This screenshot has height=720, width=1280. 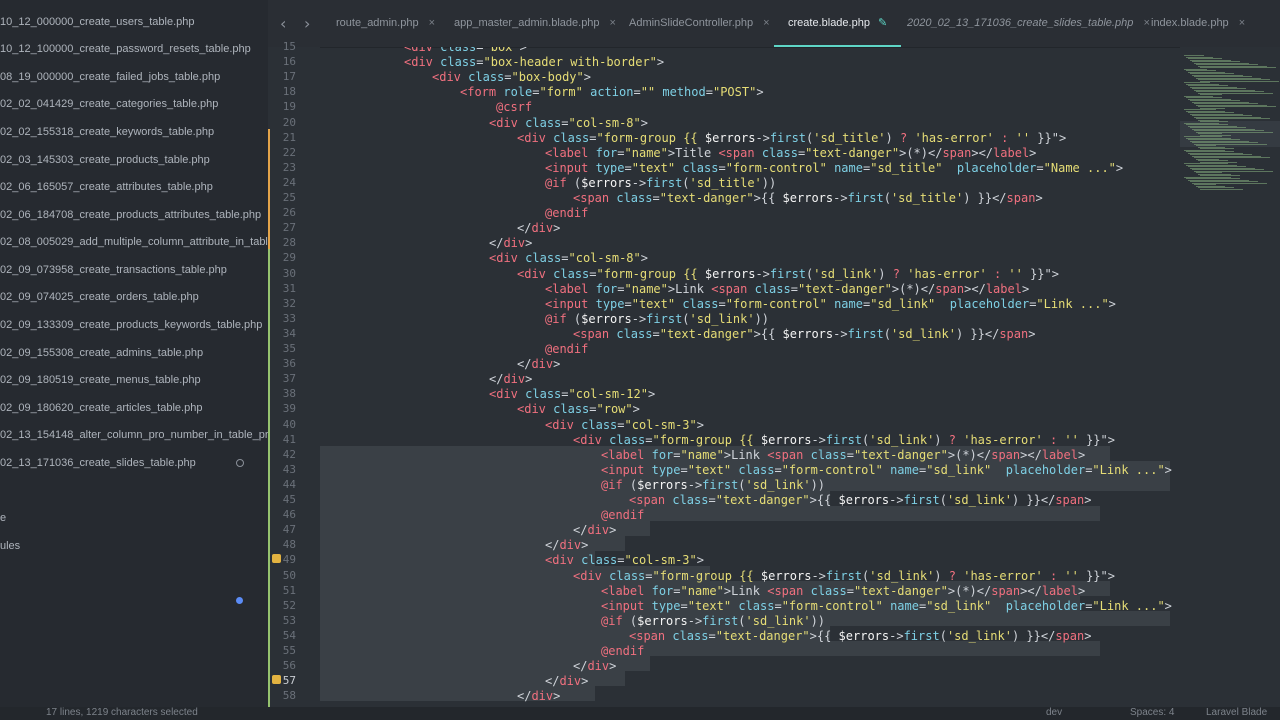 What do you see at coordinates (289, 394) in the screenshot?
I see `line-number: 38` at bounding box center [289, 394].